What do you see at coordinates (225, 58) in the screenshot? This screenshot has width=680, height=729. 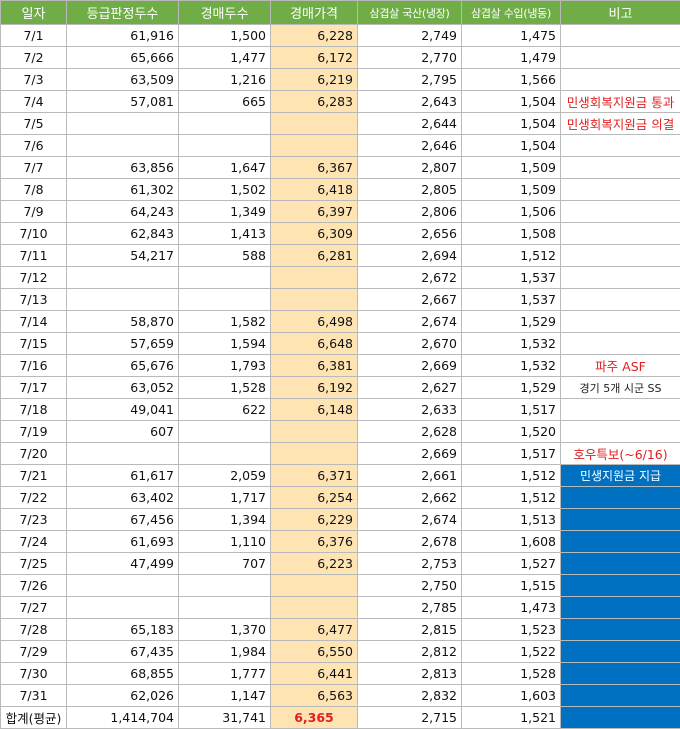 I see `cell-auction-count: 1,477` at bounding box center [225, 58].